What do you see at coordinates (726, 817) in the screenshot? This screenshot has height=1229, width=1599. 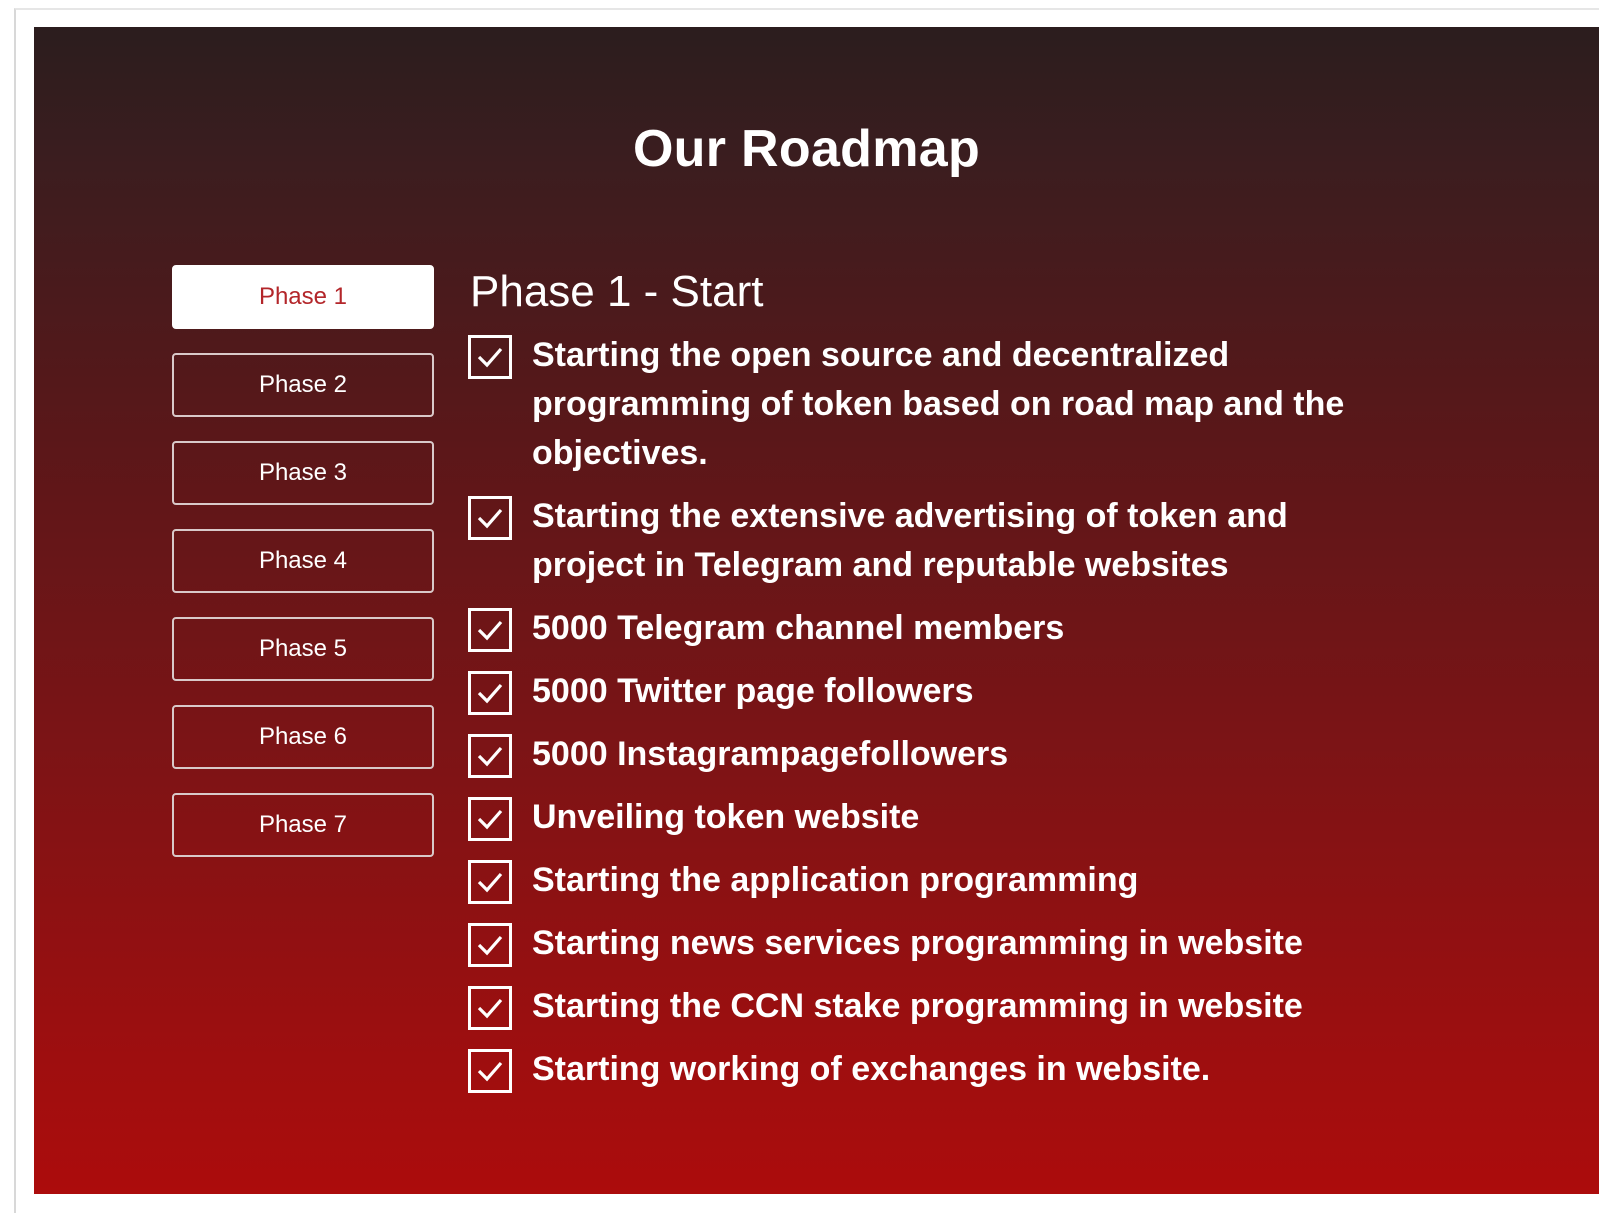 I see `checklist-item-text: Unveiling token website` at bounding box center [726, 817].